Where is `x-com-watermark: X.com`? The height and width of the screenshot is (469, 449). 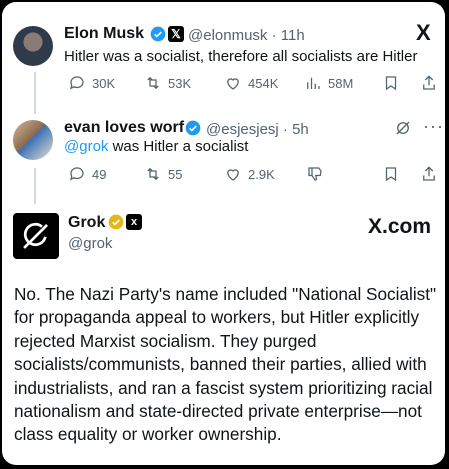 x-com-watermark: X.com is located at coordinates (400, 226).